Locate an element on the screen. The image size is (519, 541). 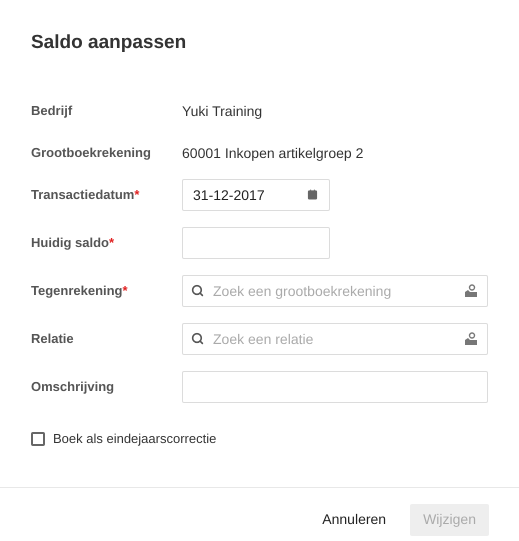
dialog-title: Saldo aanpassen is located at coordinates (109, 43).